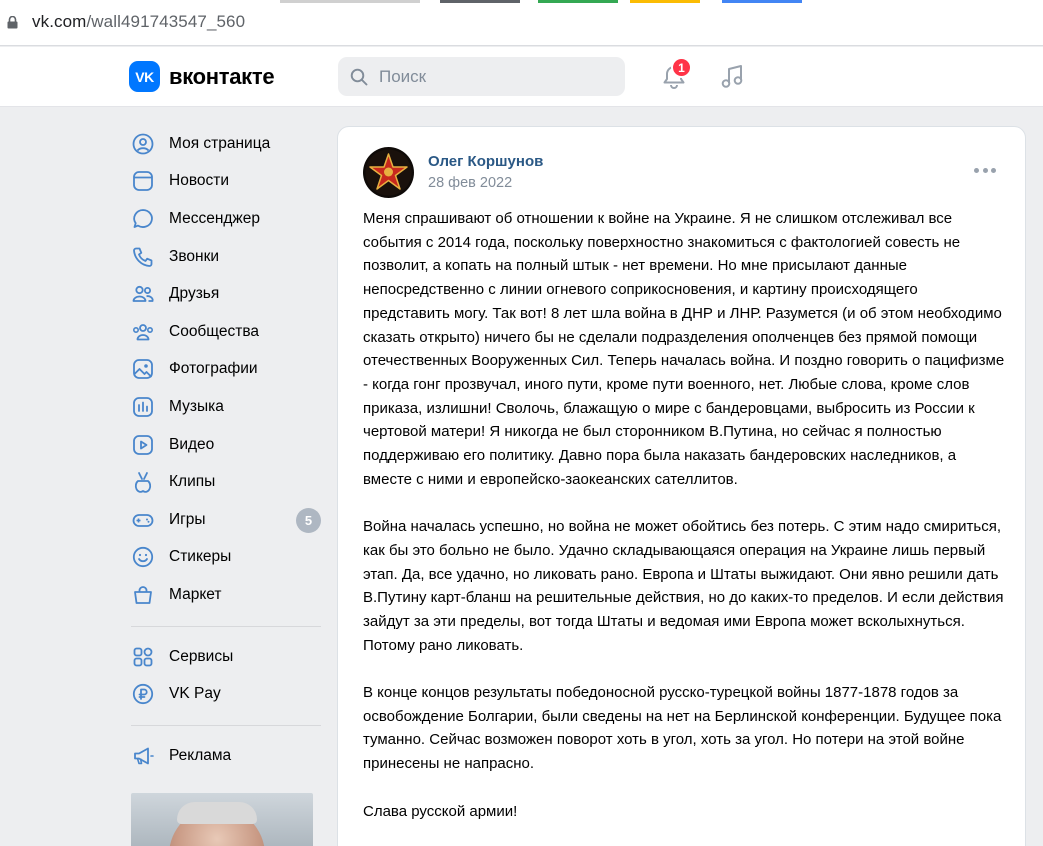  I want to click on sidebar-item-label: Игры, so click(187, 519).